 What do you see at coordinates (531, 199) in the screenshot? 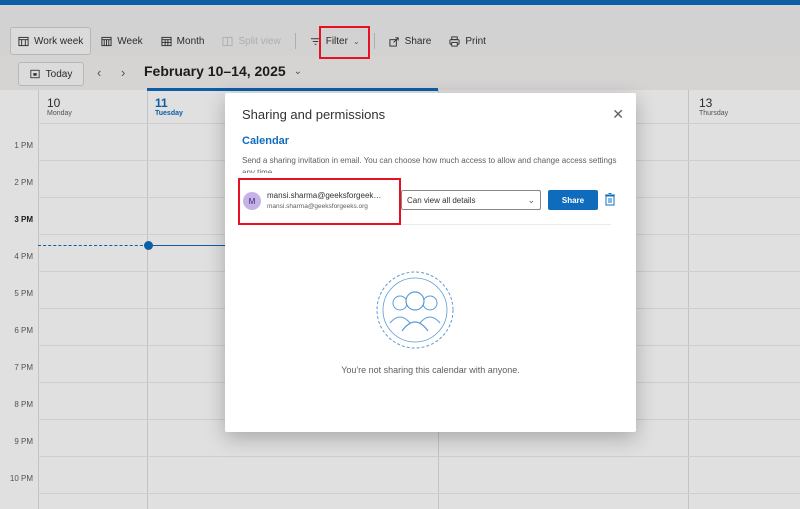
I see `chevron-down-icon: ⌄` at bounding box center [531, 199].